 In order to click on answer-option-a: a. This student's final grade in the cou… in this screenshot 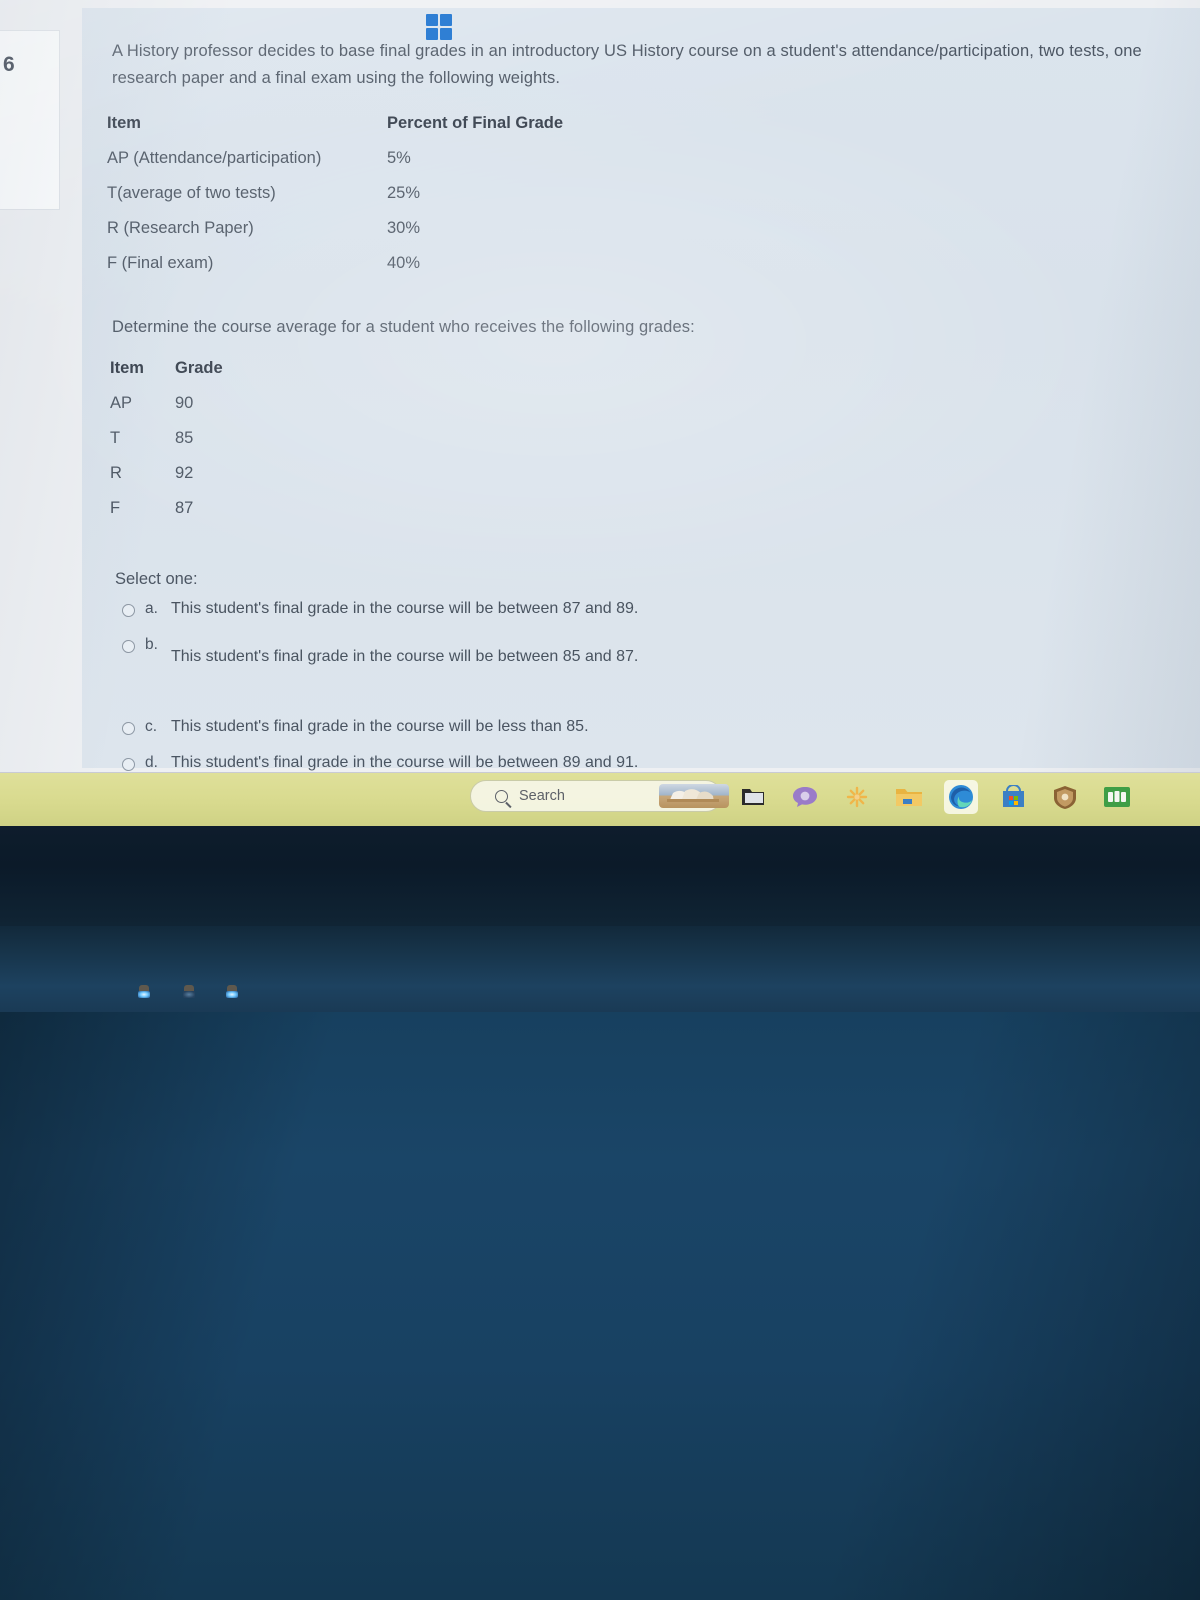, I will do `click(380, 609)`.